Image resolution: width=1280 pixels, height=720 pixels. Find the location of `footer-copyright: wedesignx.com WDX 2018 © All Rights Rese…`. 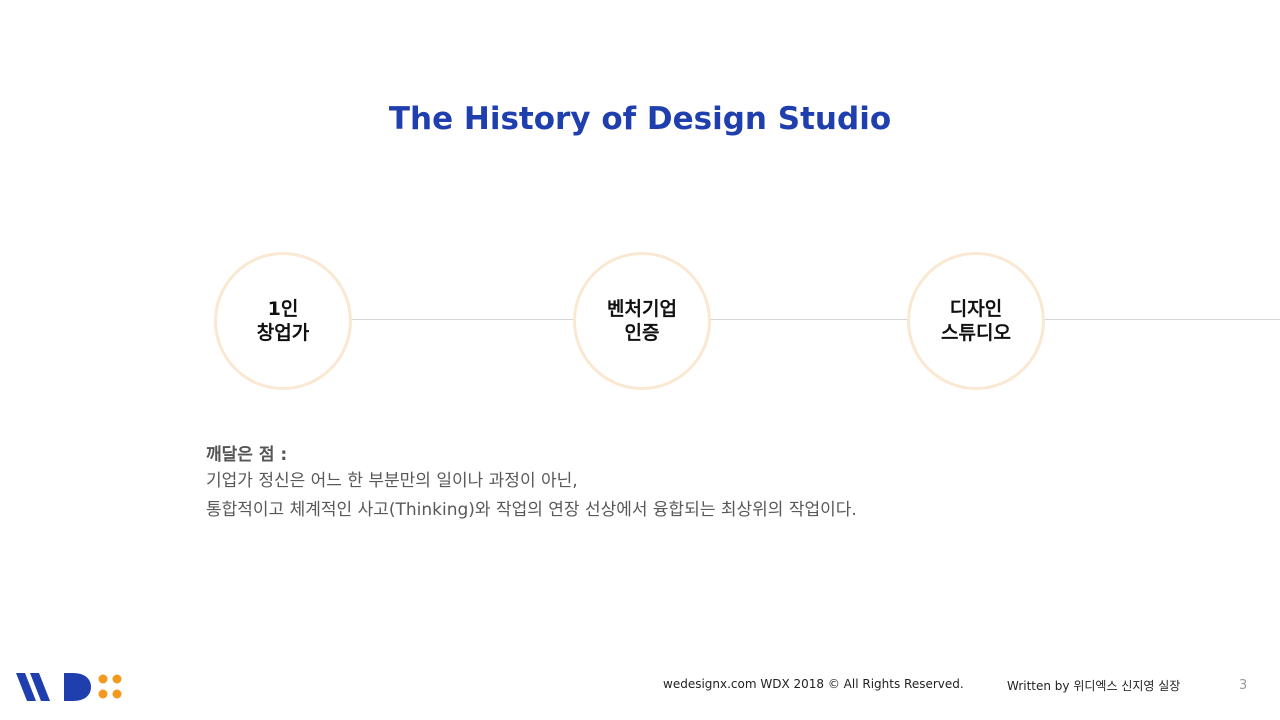

footer-copyright: wedesignx.com WDX 2018 © All Rights Rese… is located at coordinates (813, 684).